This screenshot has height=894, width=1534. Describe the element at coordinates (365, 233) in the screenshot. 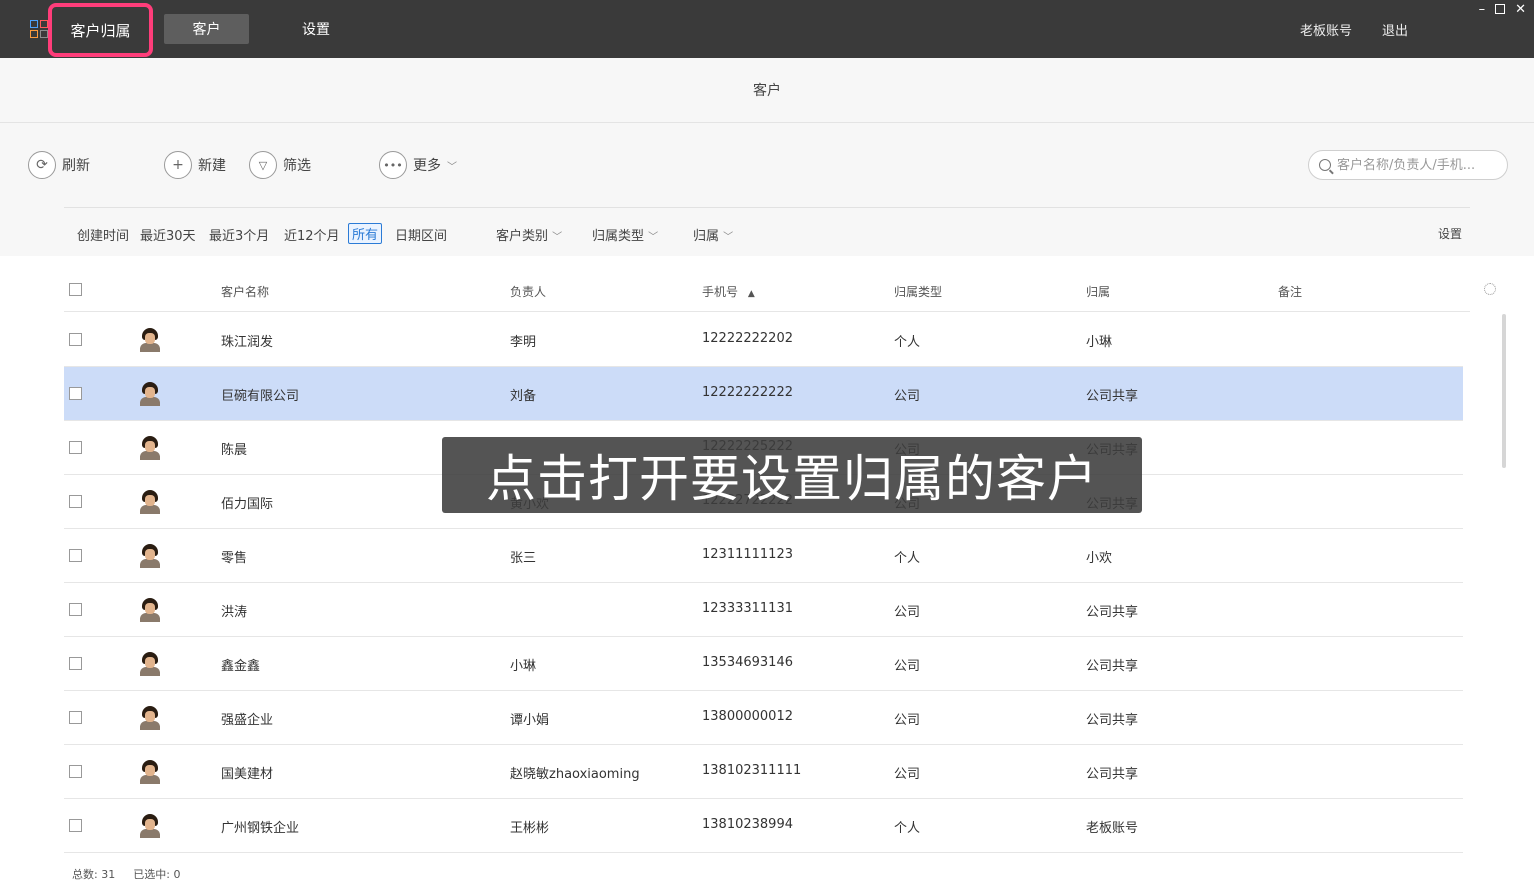

I see `range-all: 所有` at that location.